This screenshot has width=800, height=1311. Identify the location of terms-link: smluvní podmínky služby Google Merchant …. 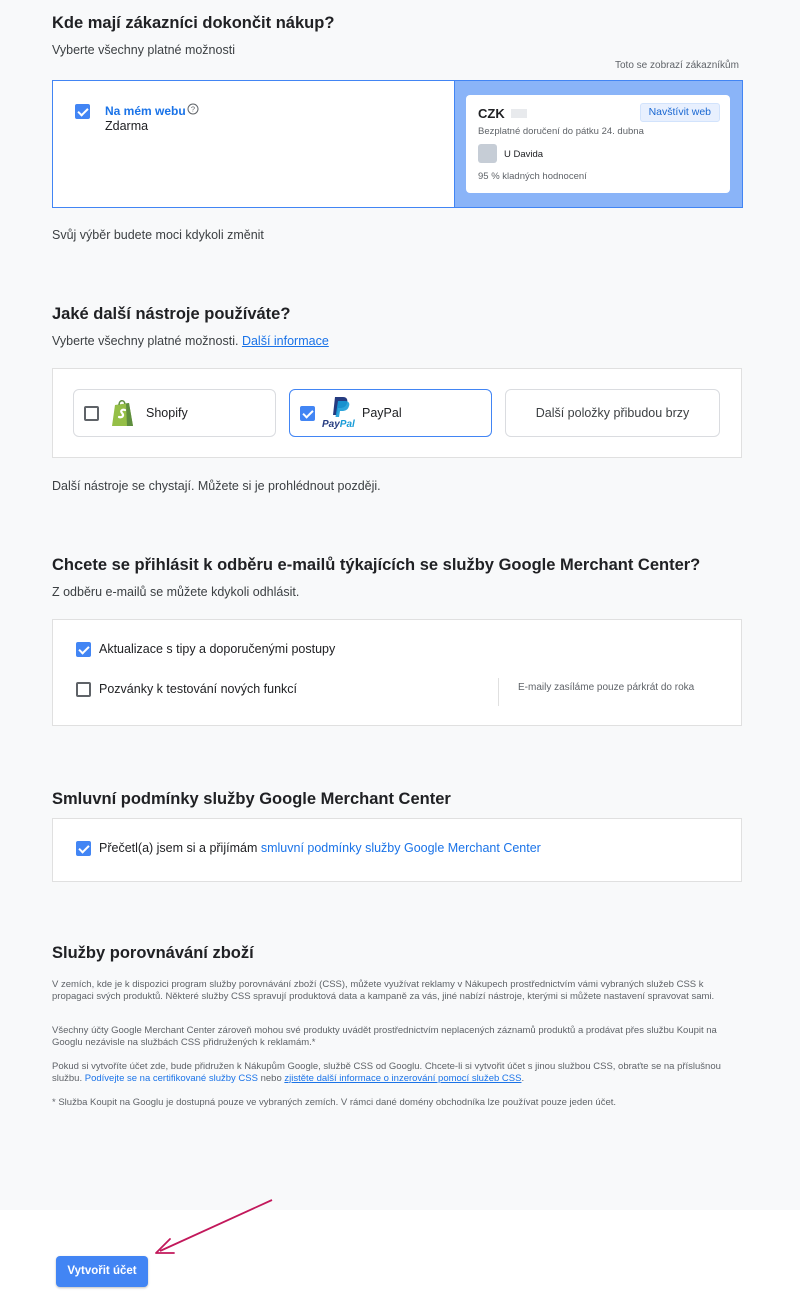
(401, 848).